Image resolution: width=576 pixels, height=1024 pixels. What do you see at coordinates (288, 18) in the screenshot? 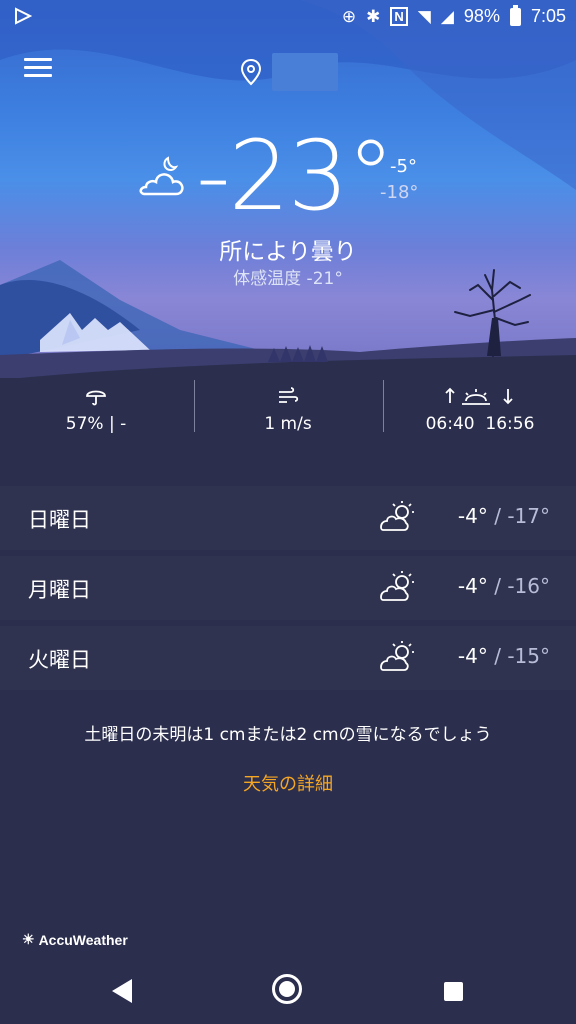
I see `status-bar: ⊕ ✱ N ◥ ◢ 98% 7:05` at bounding box center [288, 18].